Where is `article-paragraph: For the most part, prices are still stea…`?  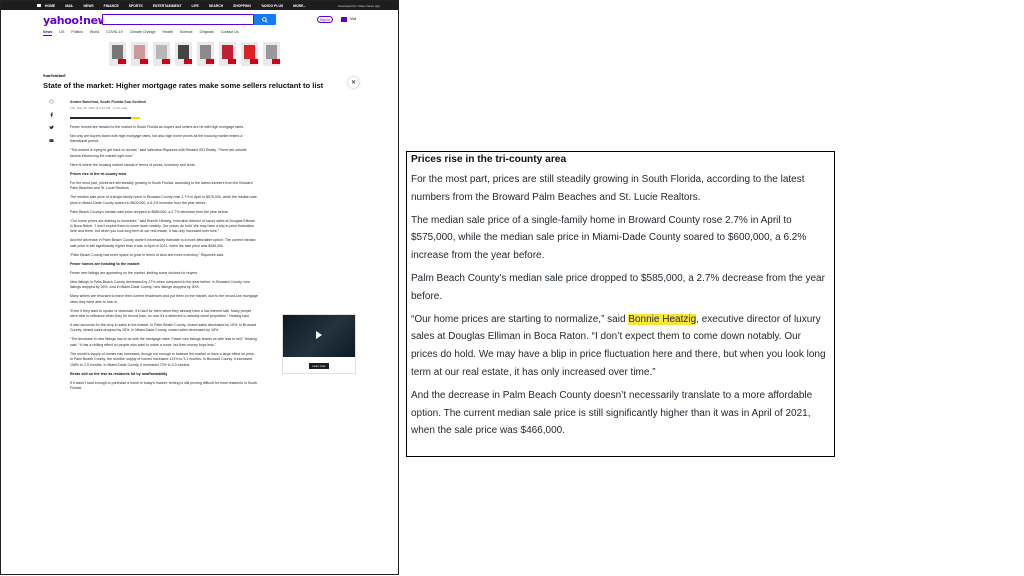
article-paragraph: For the most part, prices are still stea… is located at coordinates (161, 185).